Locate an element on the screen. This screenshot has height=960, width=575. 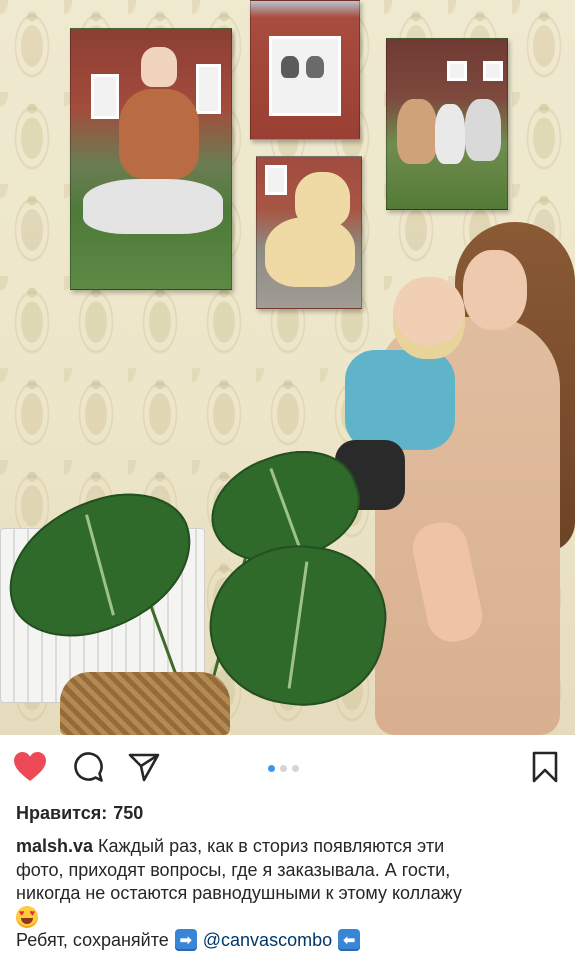
action-bar is located at coordinates (287, 766).